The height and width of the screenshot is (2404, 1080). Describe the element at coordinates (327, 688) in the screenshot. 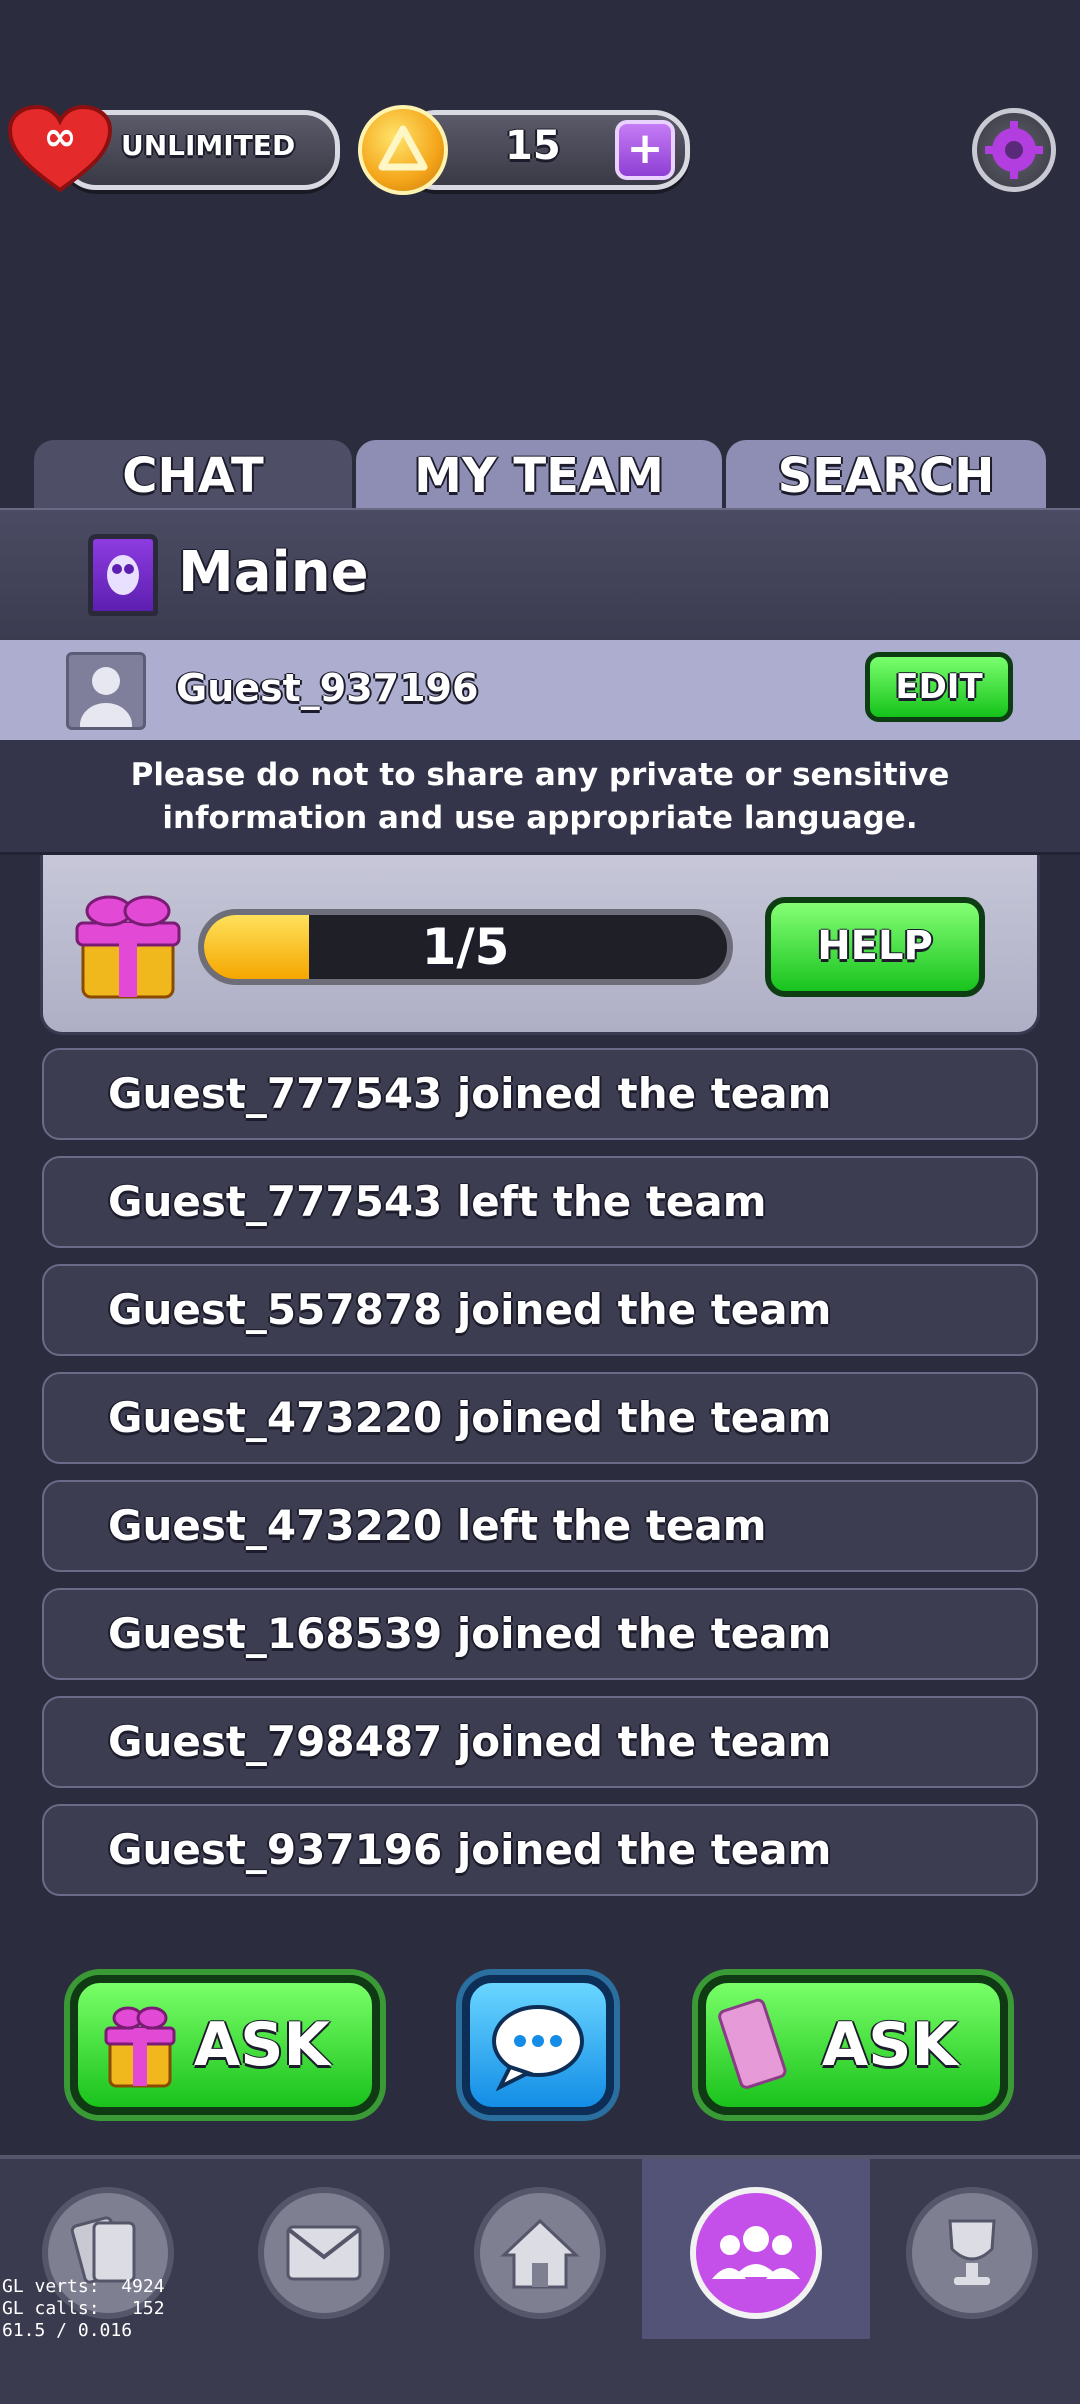

I see `user-name: Guest_937196` at that location.